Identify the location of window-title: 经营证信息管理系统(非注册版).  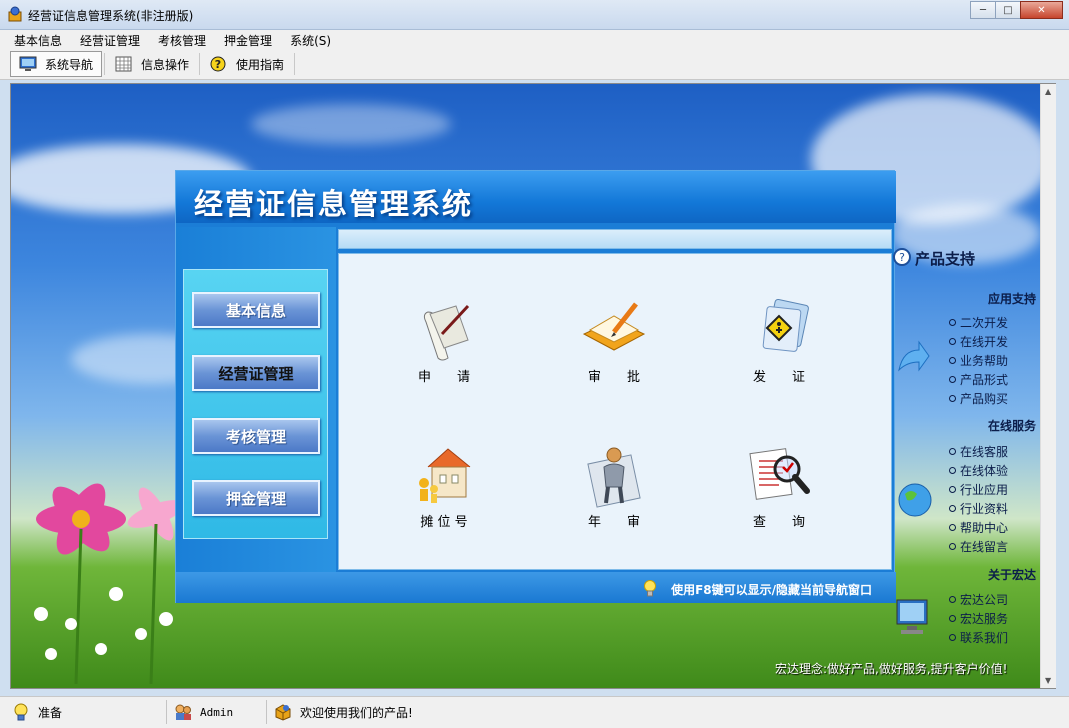
(111, 16).